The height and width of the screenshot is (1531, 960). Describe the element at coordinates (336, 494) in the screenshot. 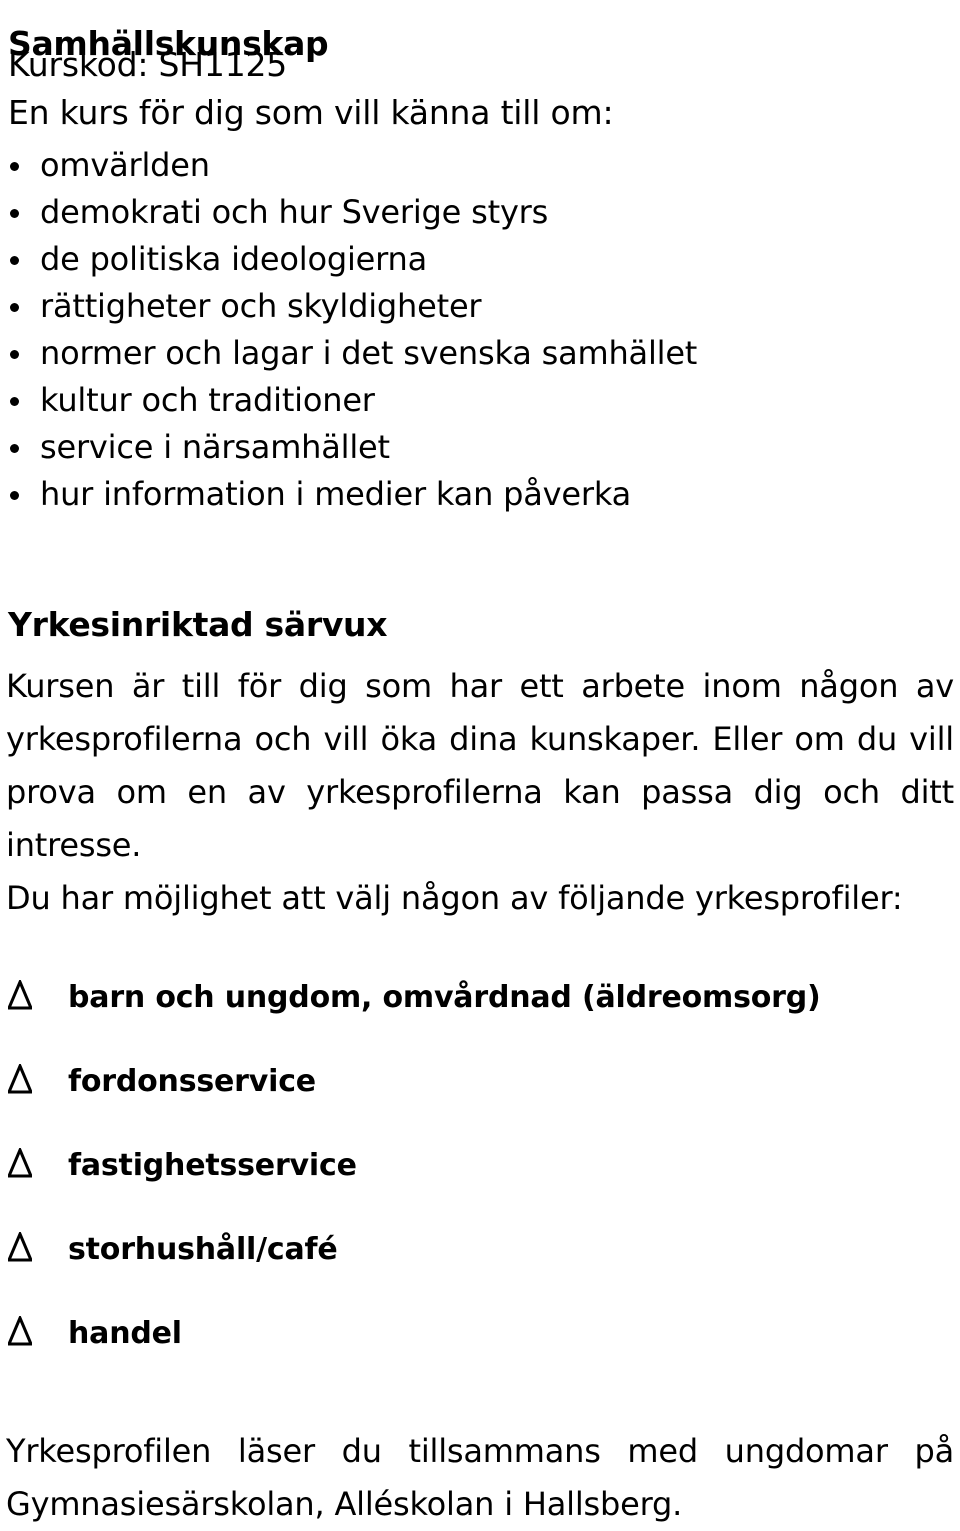

I see `list-item-label: hur information i medier kan påverka` at that location.